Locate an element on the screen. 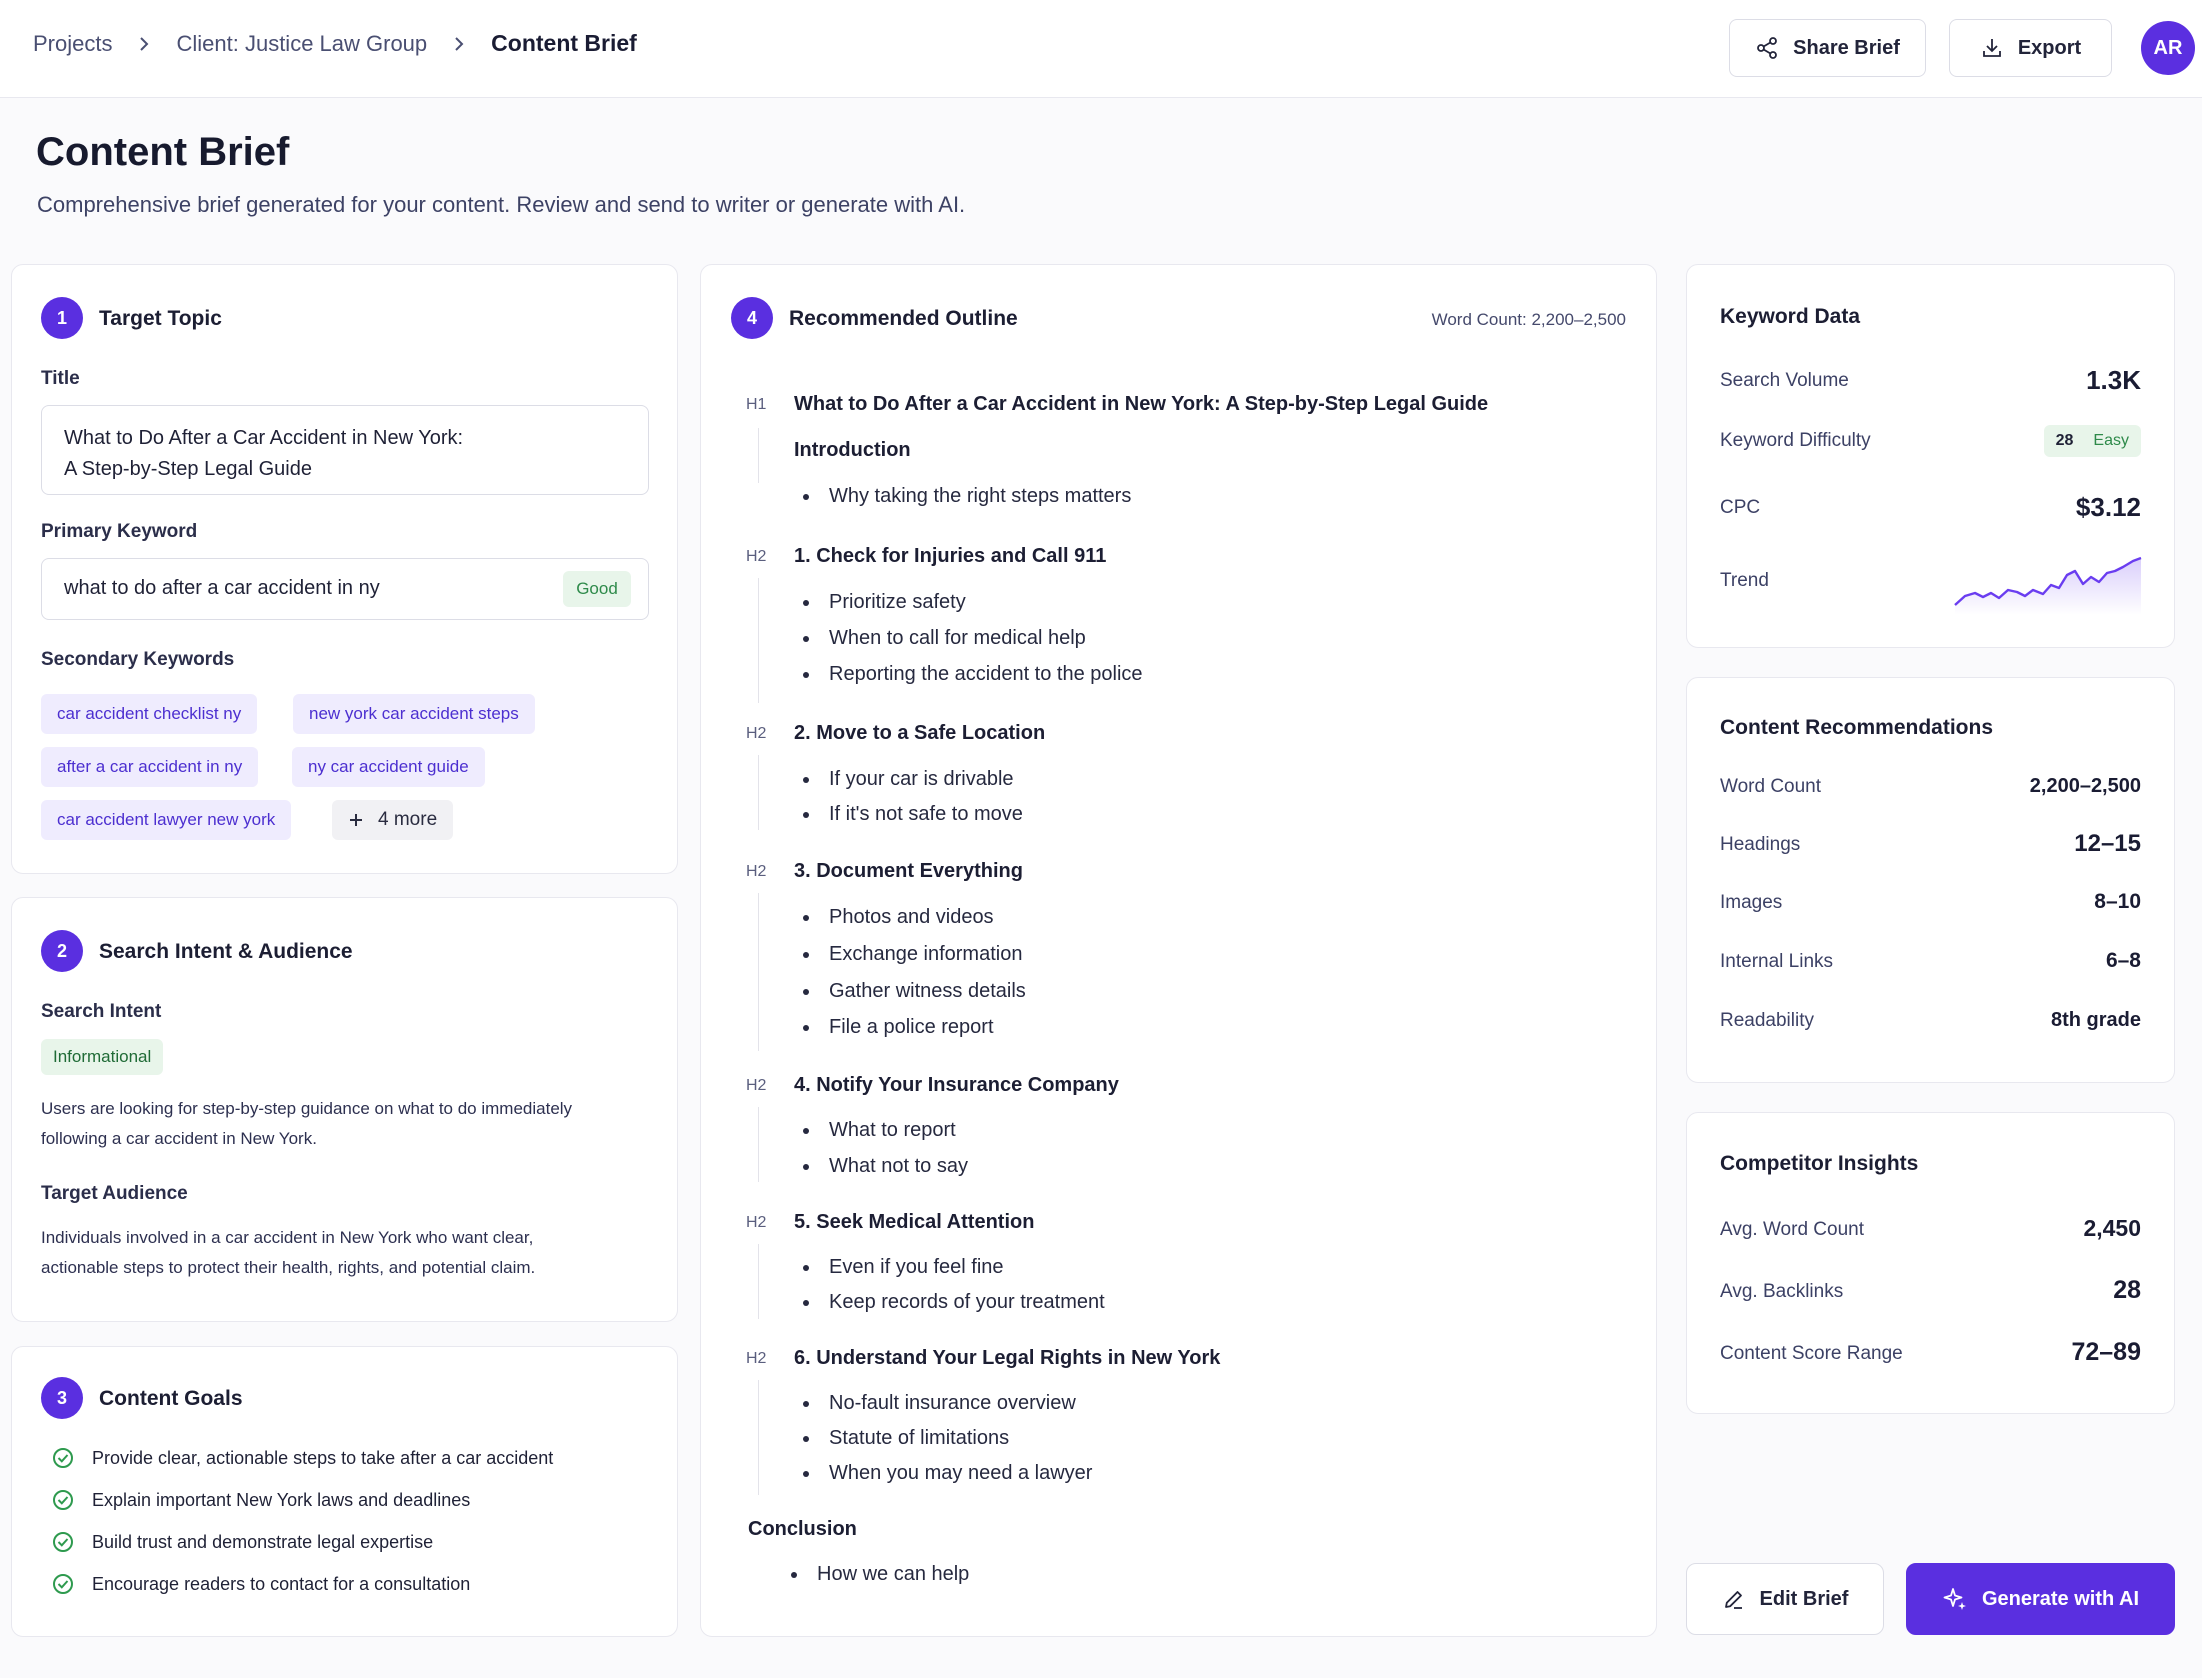 This screenshot has height=1678, width=2202. bullet-text: If it's not safe to move is located at coordinates (926, 814).